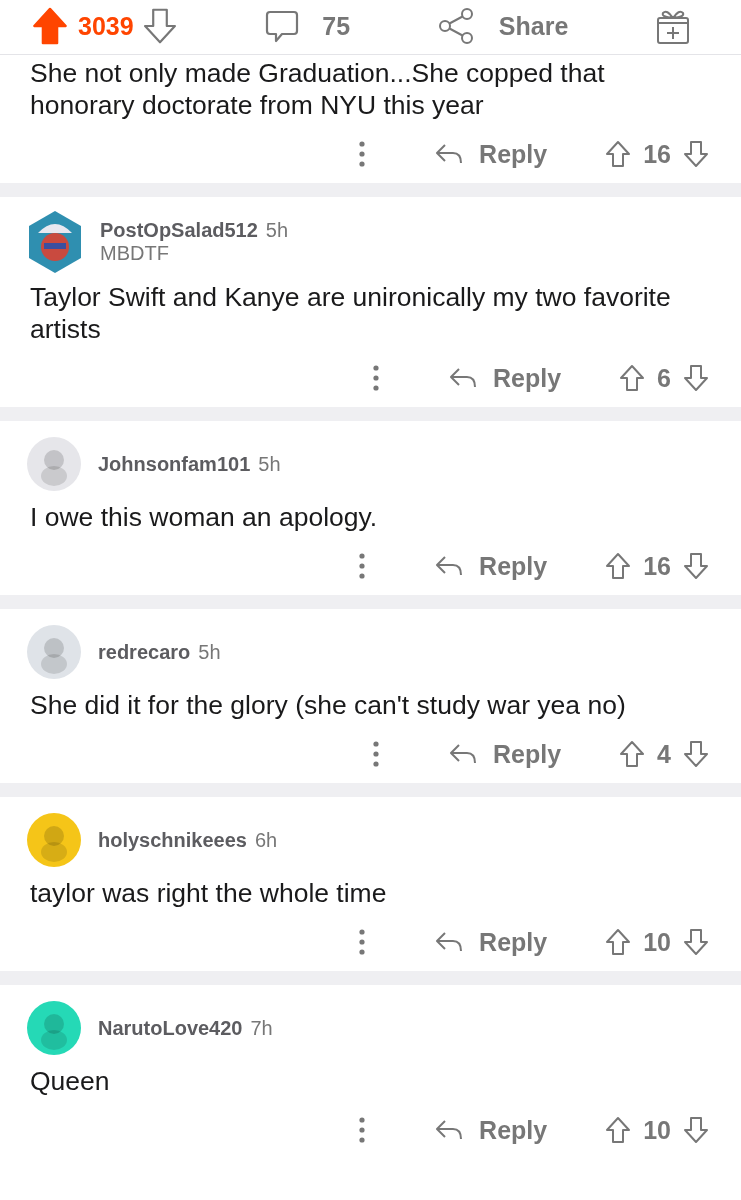 Image resolution: width=741 pixels, height=1200 pixels. Describe the element at coordinates (174, 464) in the screenshot. I see `username: Johnsonfam101` at that location.